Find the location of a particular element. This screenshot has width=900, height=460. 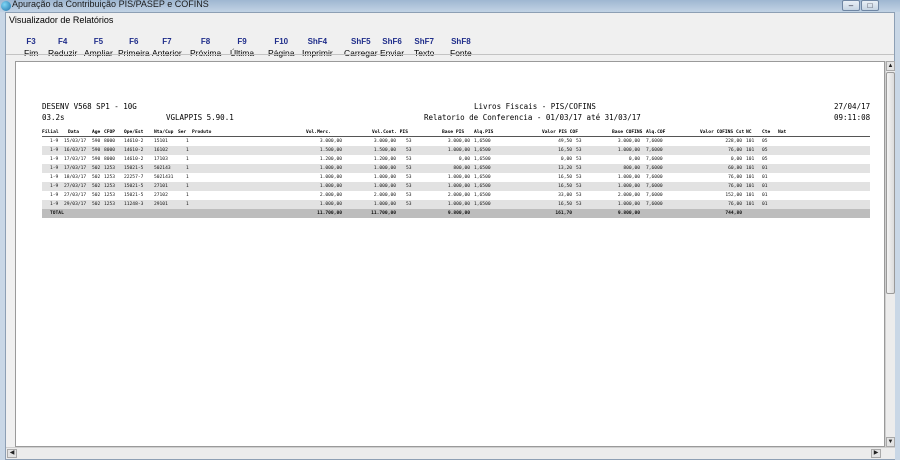

shortcut-key: F9 is located at coordinates (242, 41).